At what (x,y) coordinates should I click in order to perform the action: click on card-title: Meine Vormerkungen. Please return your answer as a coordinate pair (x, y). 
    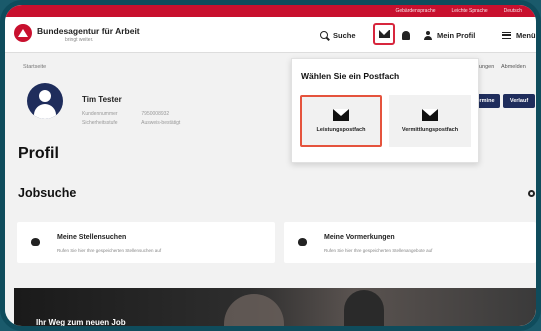
    Looking at the image, I should click on (359, 237).